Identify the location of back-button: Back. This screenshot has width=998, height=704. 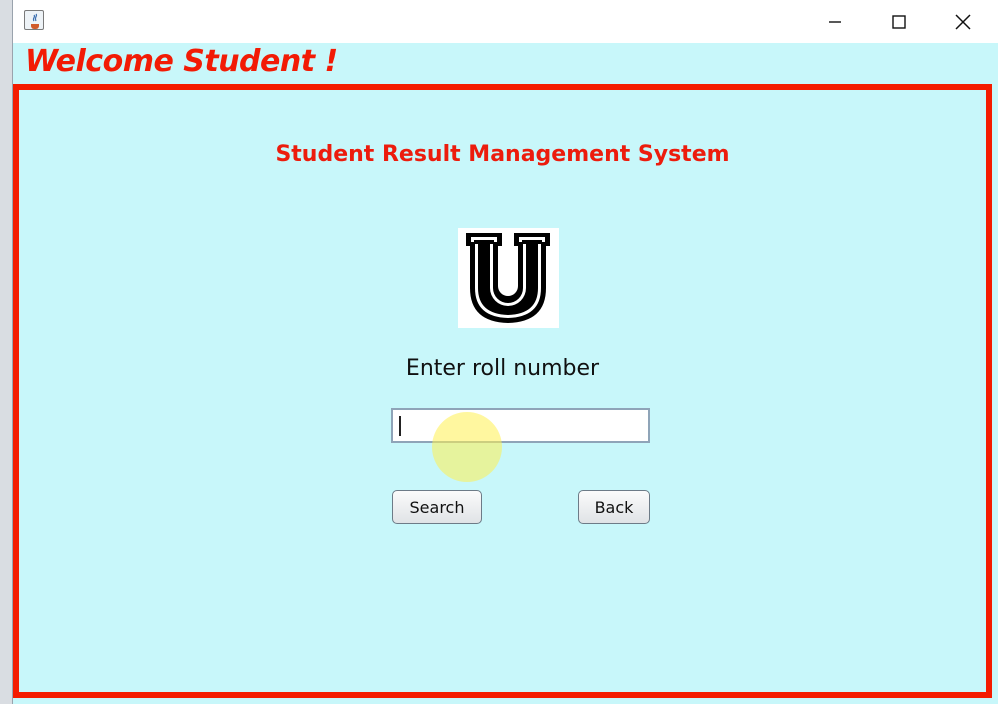
(614, 507).